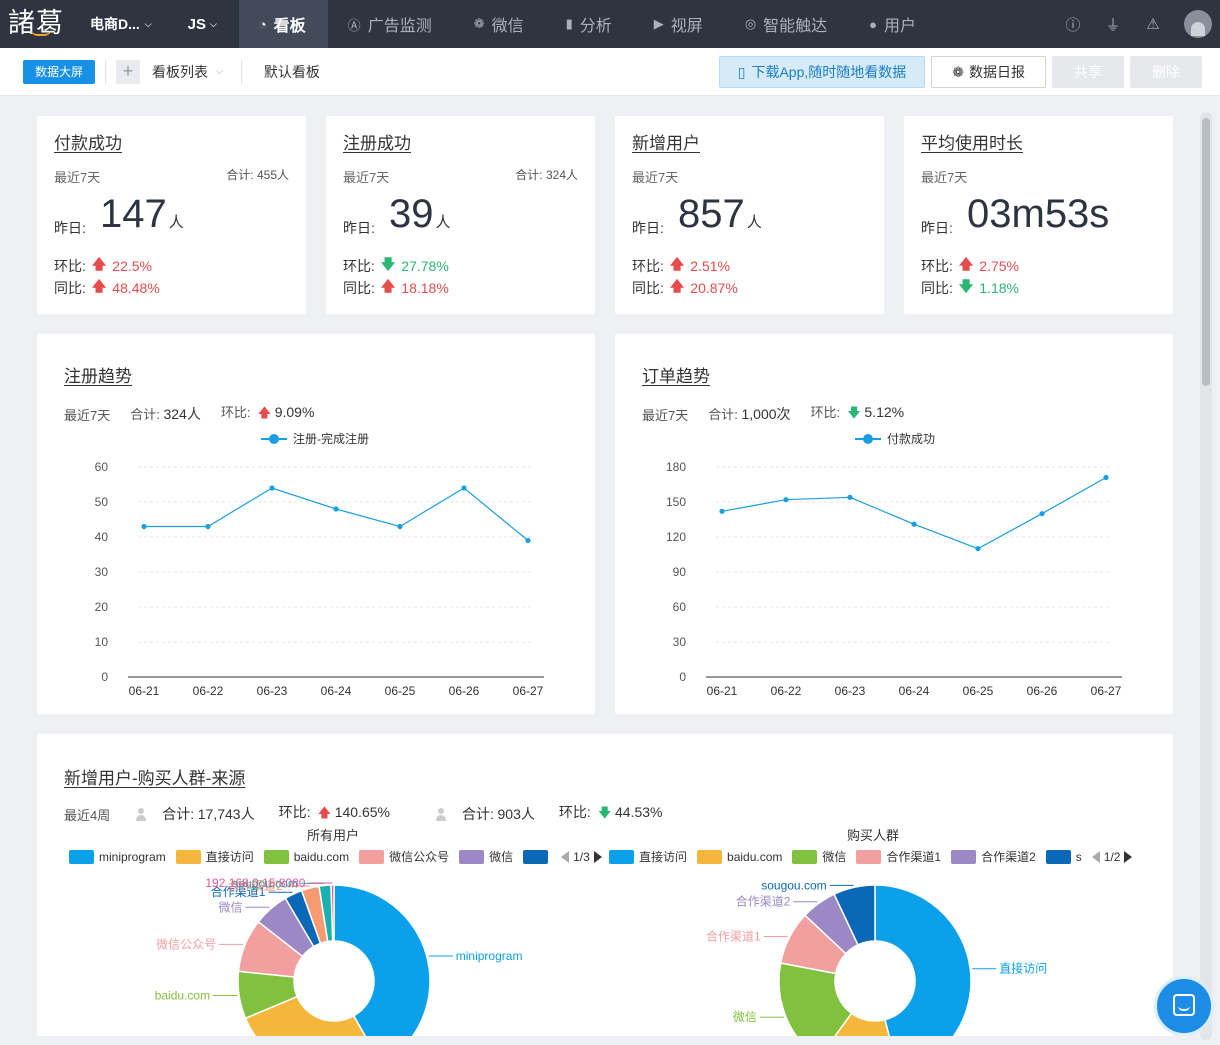  Describe the element at coordinates (399, 26) in the screenshot. I see `nav-tab-label: 广告监测` at that location.